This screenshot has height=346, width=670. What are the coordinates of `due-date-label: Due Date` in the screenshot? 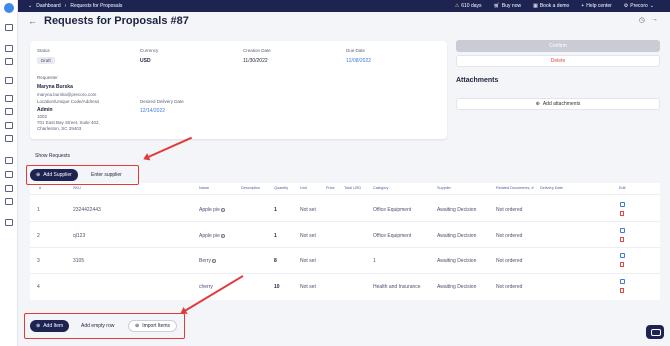 It's located at (356, 50).